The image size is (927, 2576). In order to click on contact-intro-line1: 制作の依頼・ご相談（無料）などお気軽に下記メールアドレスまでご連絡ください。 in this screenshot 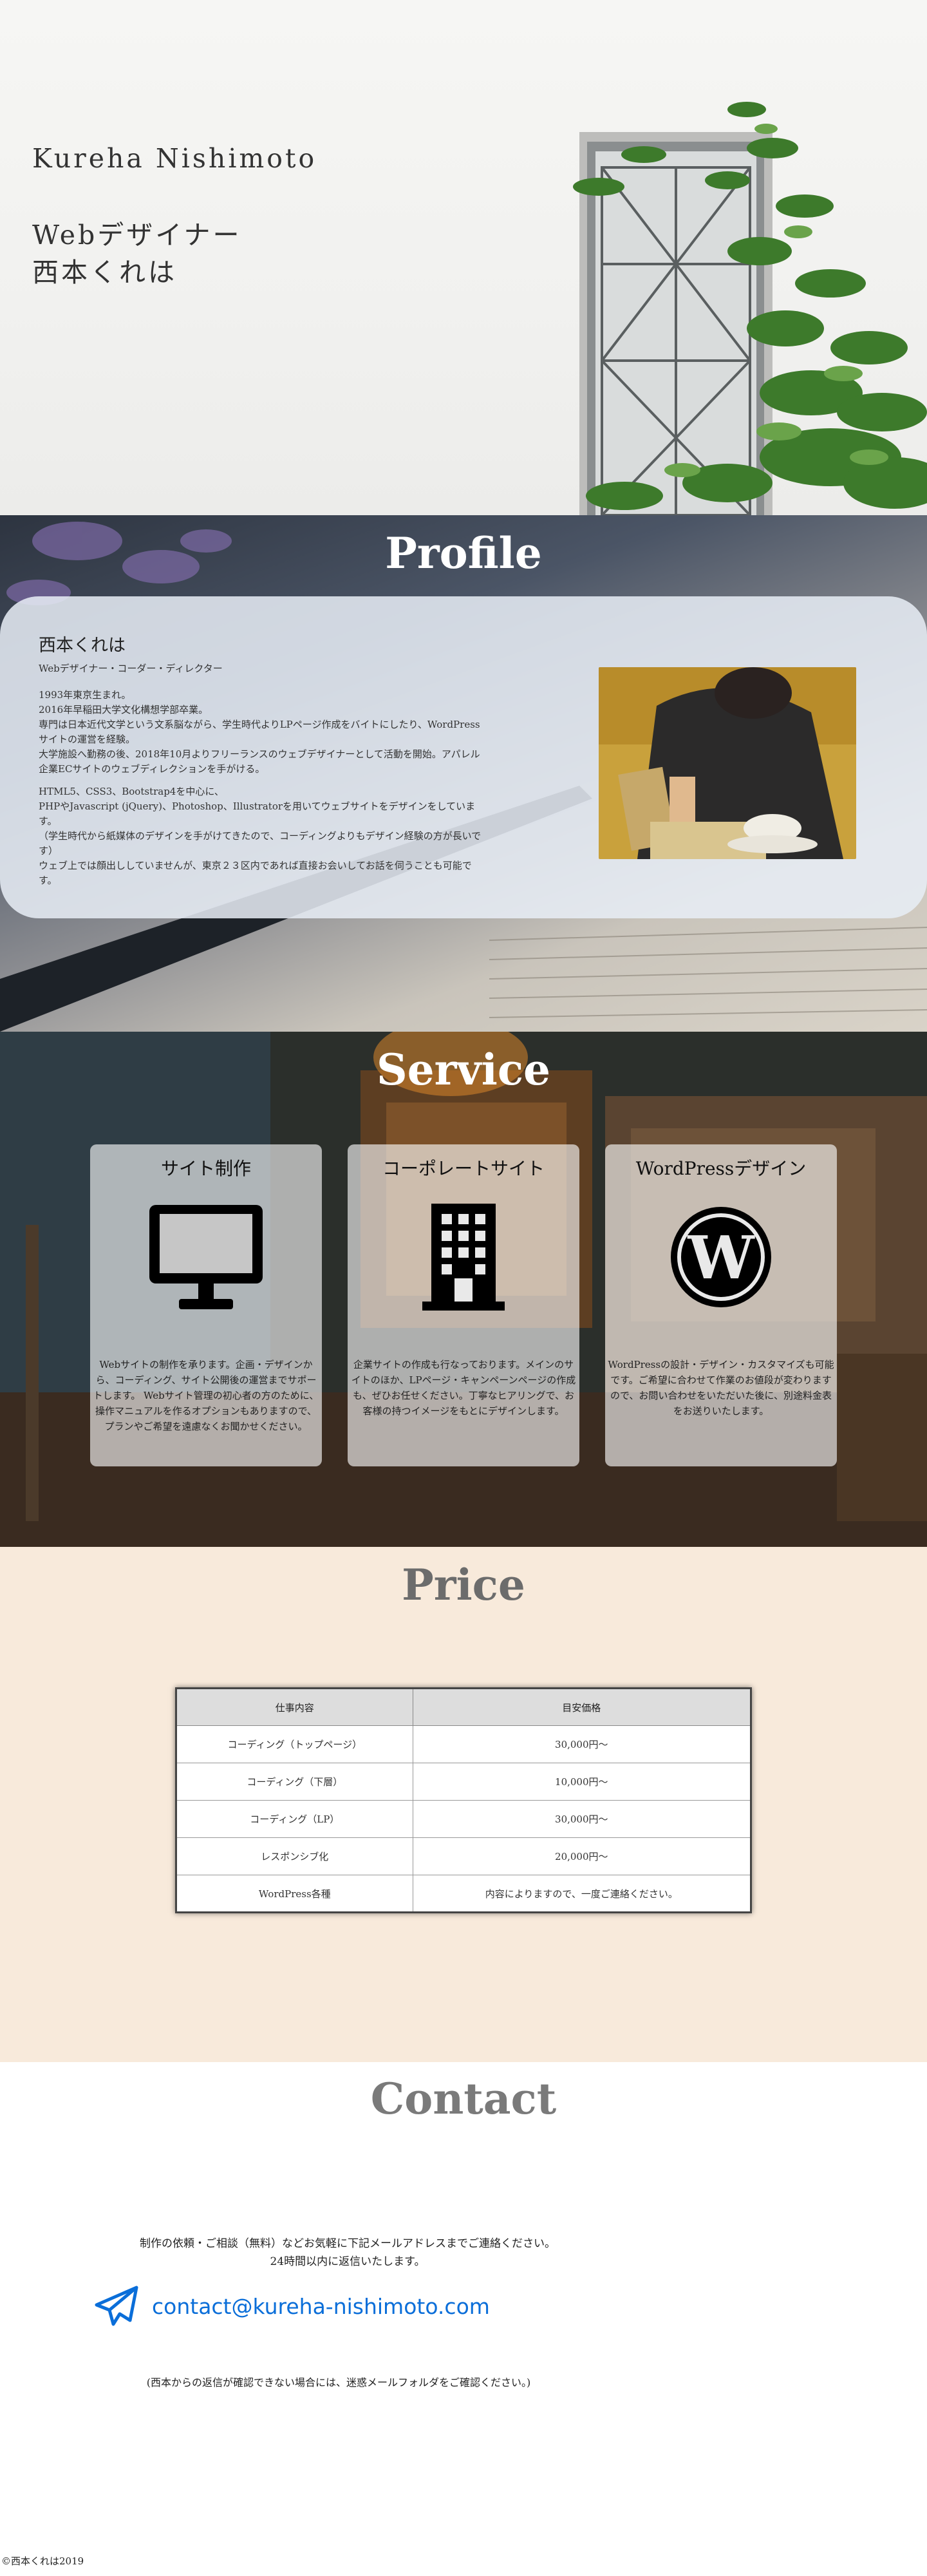, I will do `click(348, 2243)`.